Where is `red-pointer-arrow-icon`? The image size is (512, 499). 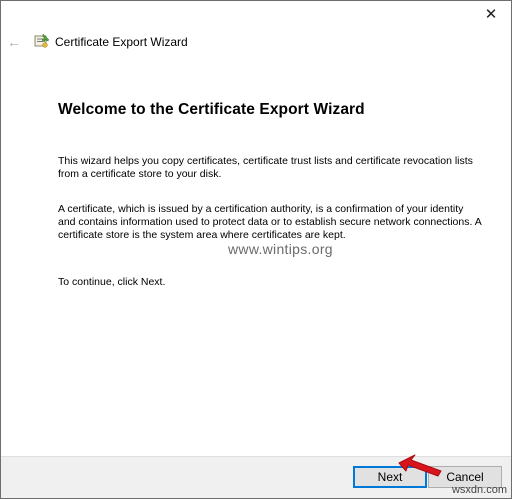 red-pointer-arrow-icon is located at coordinates (420, 465).